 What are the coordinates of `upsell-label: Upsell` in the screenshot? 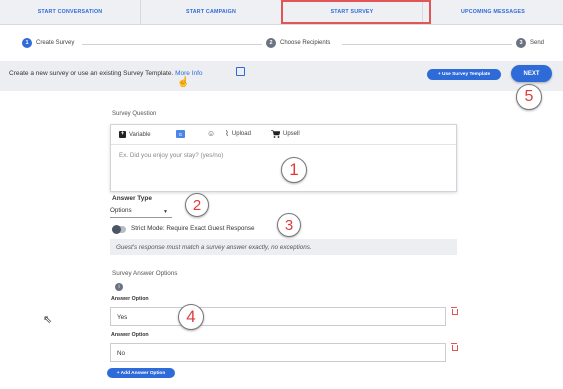 It's located at (291, 134).